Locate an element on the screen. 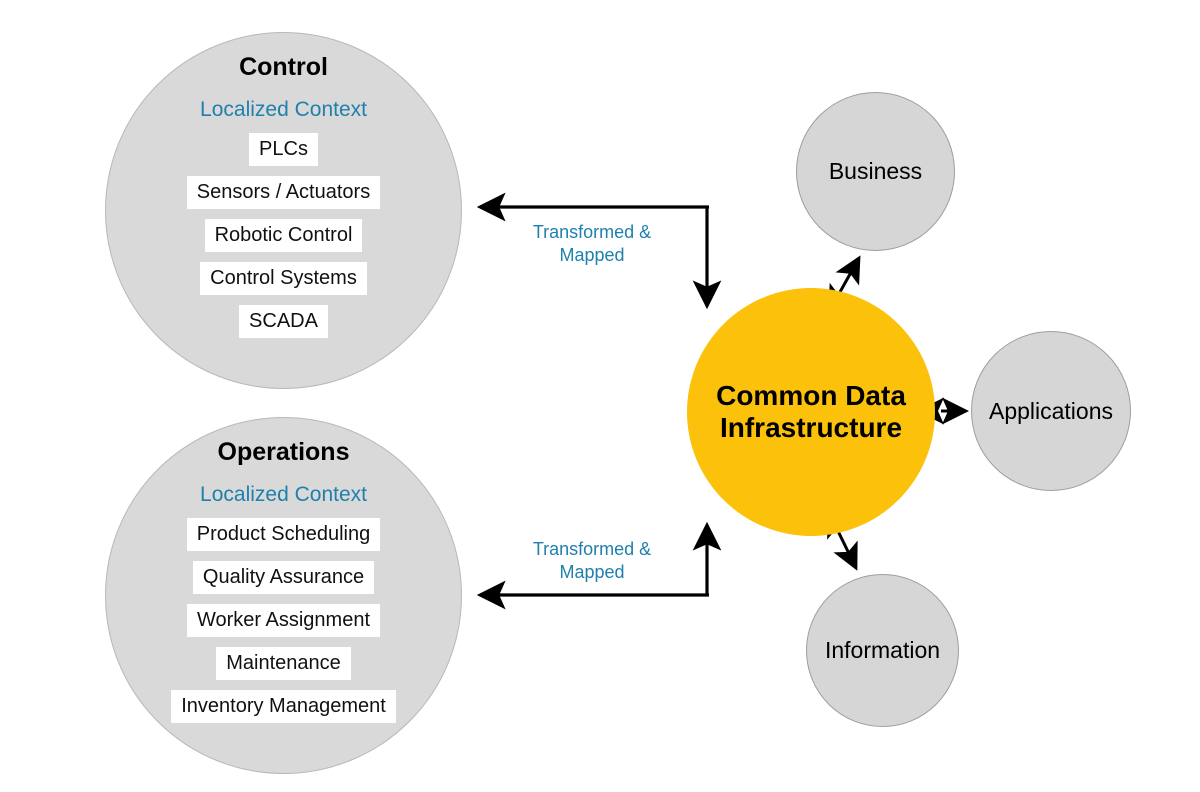 The height and width of the screenshot is (792, 1200). chip-item: Maintenance is located at coordinates (283, 663).